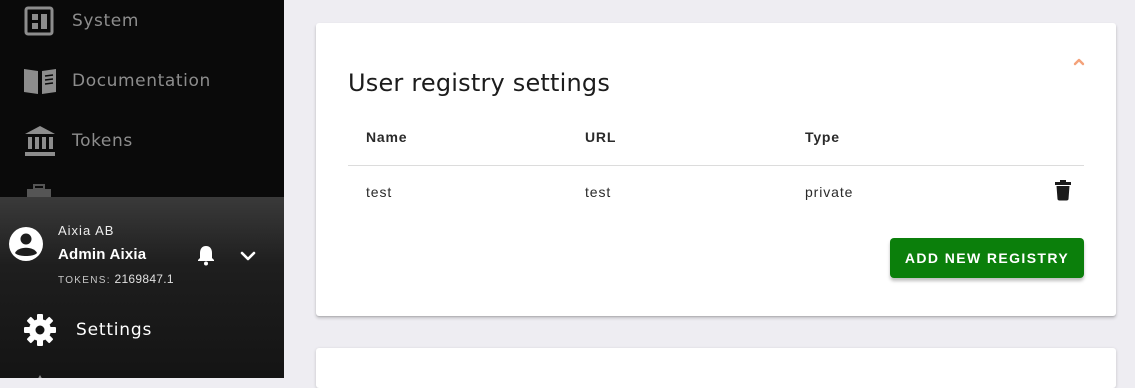 The width and height of the screenshot is (1135, 388). What do you see at coordinates (822, 137) in the screenshot?
I see `column-header-type: Type` at bounding box center [822, 137].